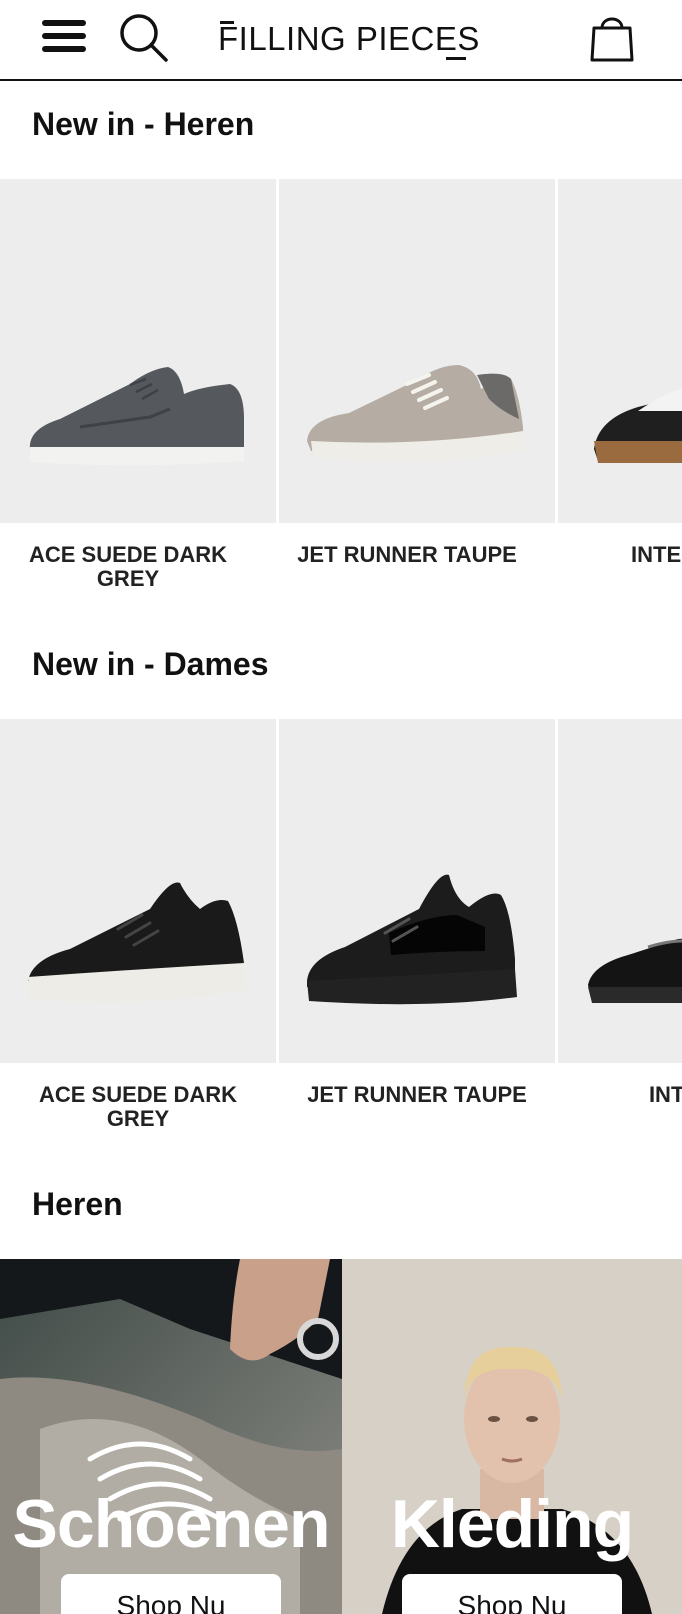 The height and width of the screenshot is (1614, 682). What do you see at coordinates (143, 124) in the screenshot?
I see `section-title-new-men: New in - Heren` at bounding box center [143, 124].